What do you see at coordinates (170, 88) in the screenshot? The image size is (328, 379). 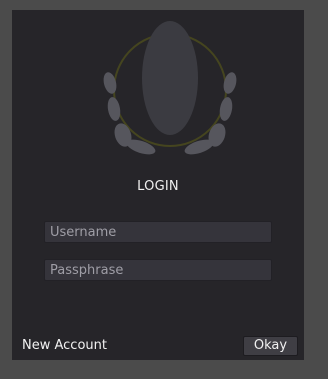 I see `brain-emblem-icon` at bounding box center [170, 88].